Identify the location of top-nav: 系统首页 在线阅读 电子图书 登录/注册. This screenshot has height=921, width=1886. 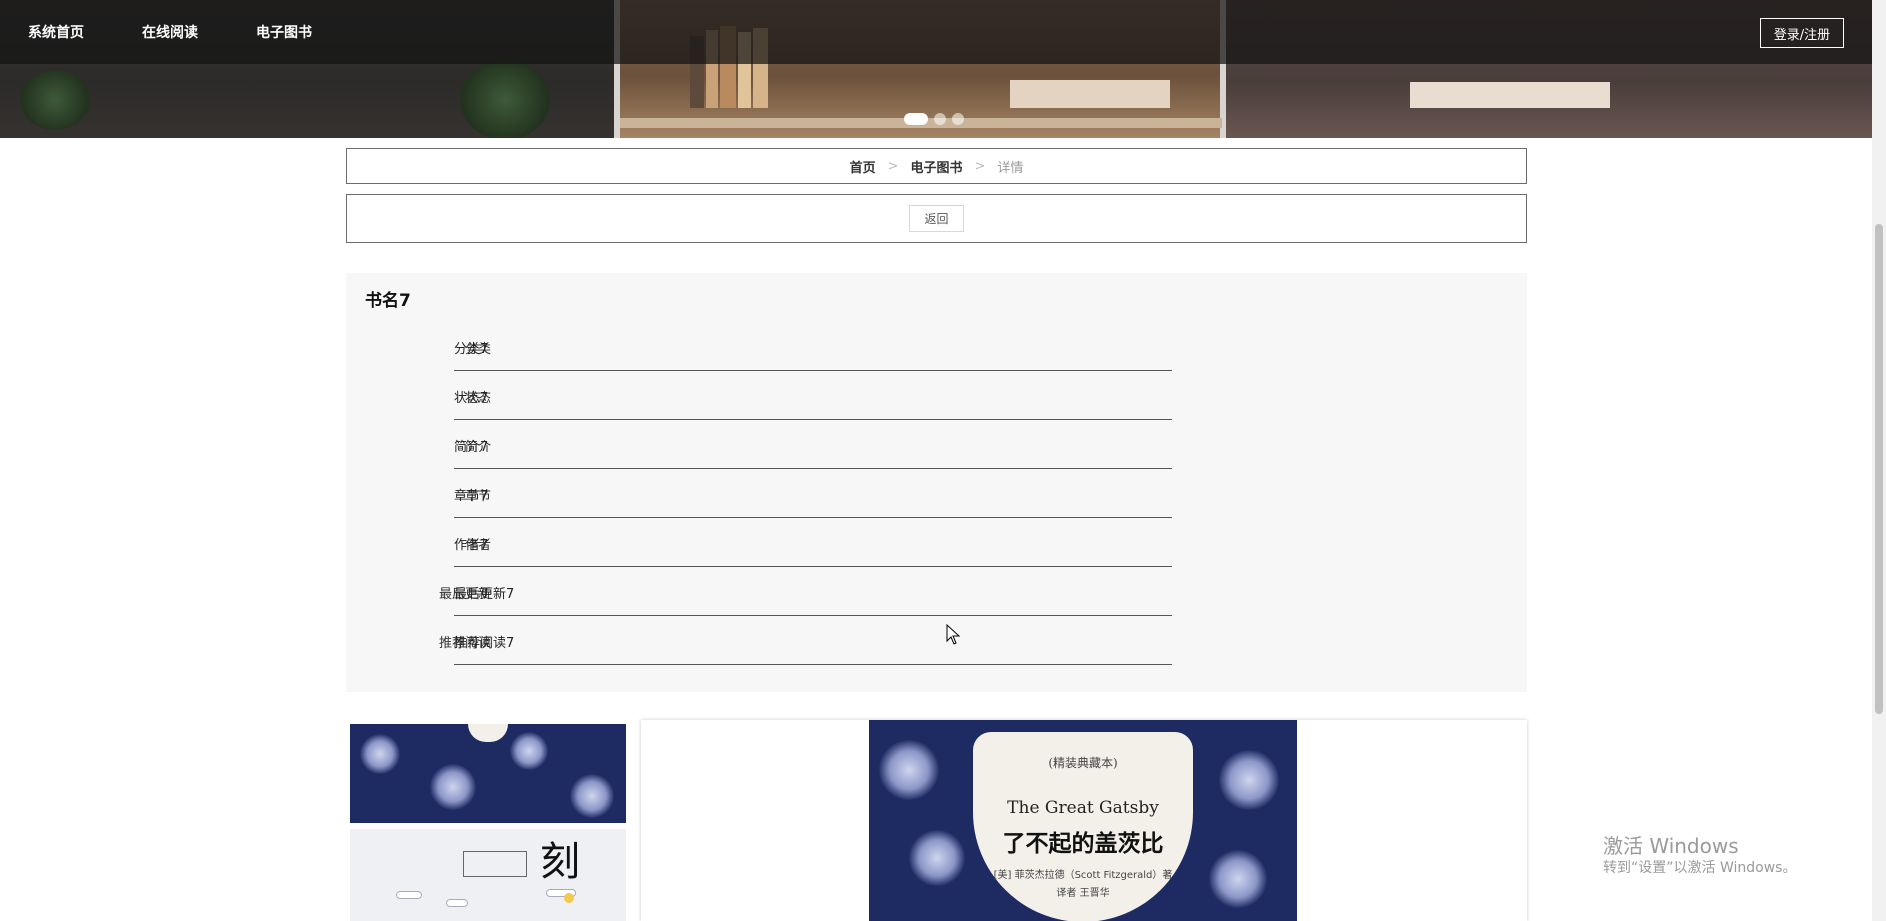
(936, 32).